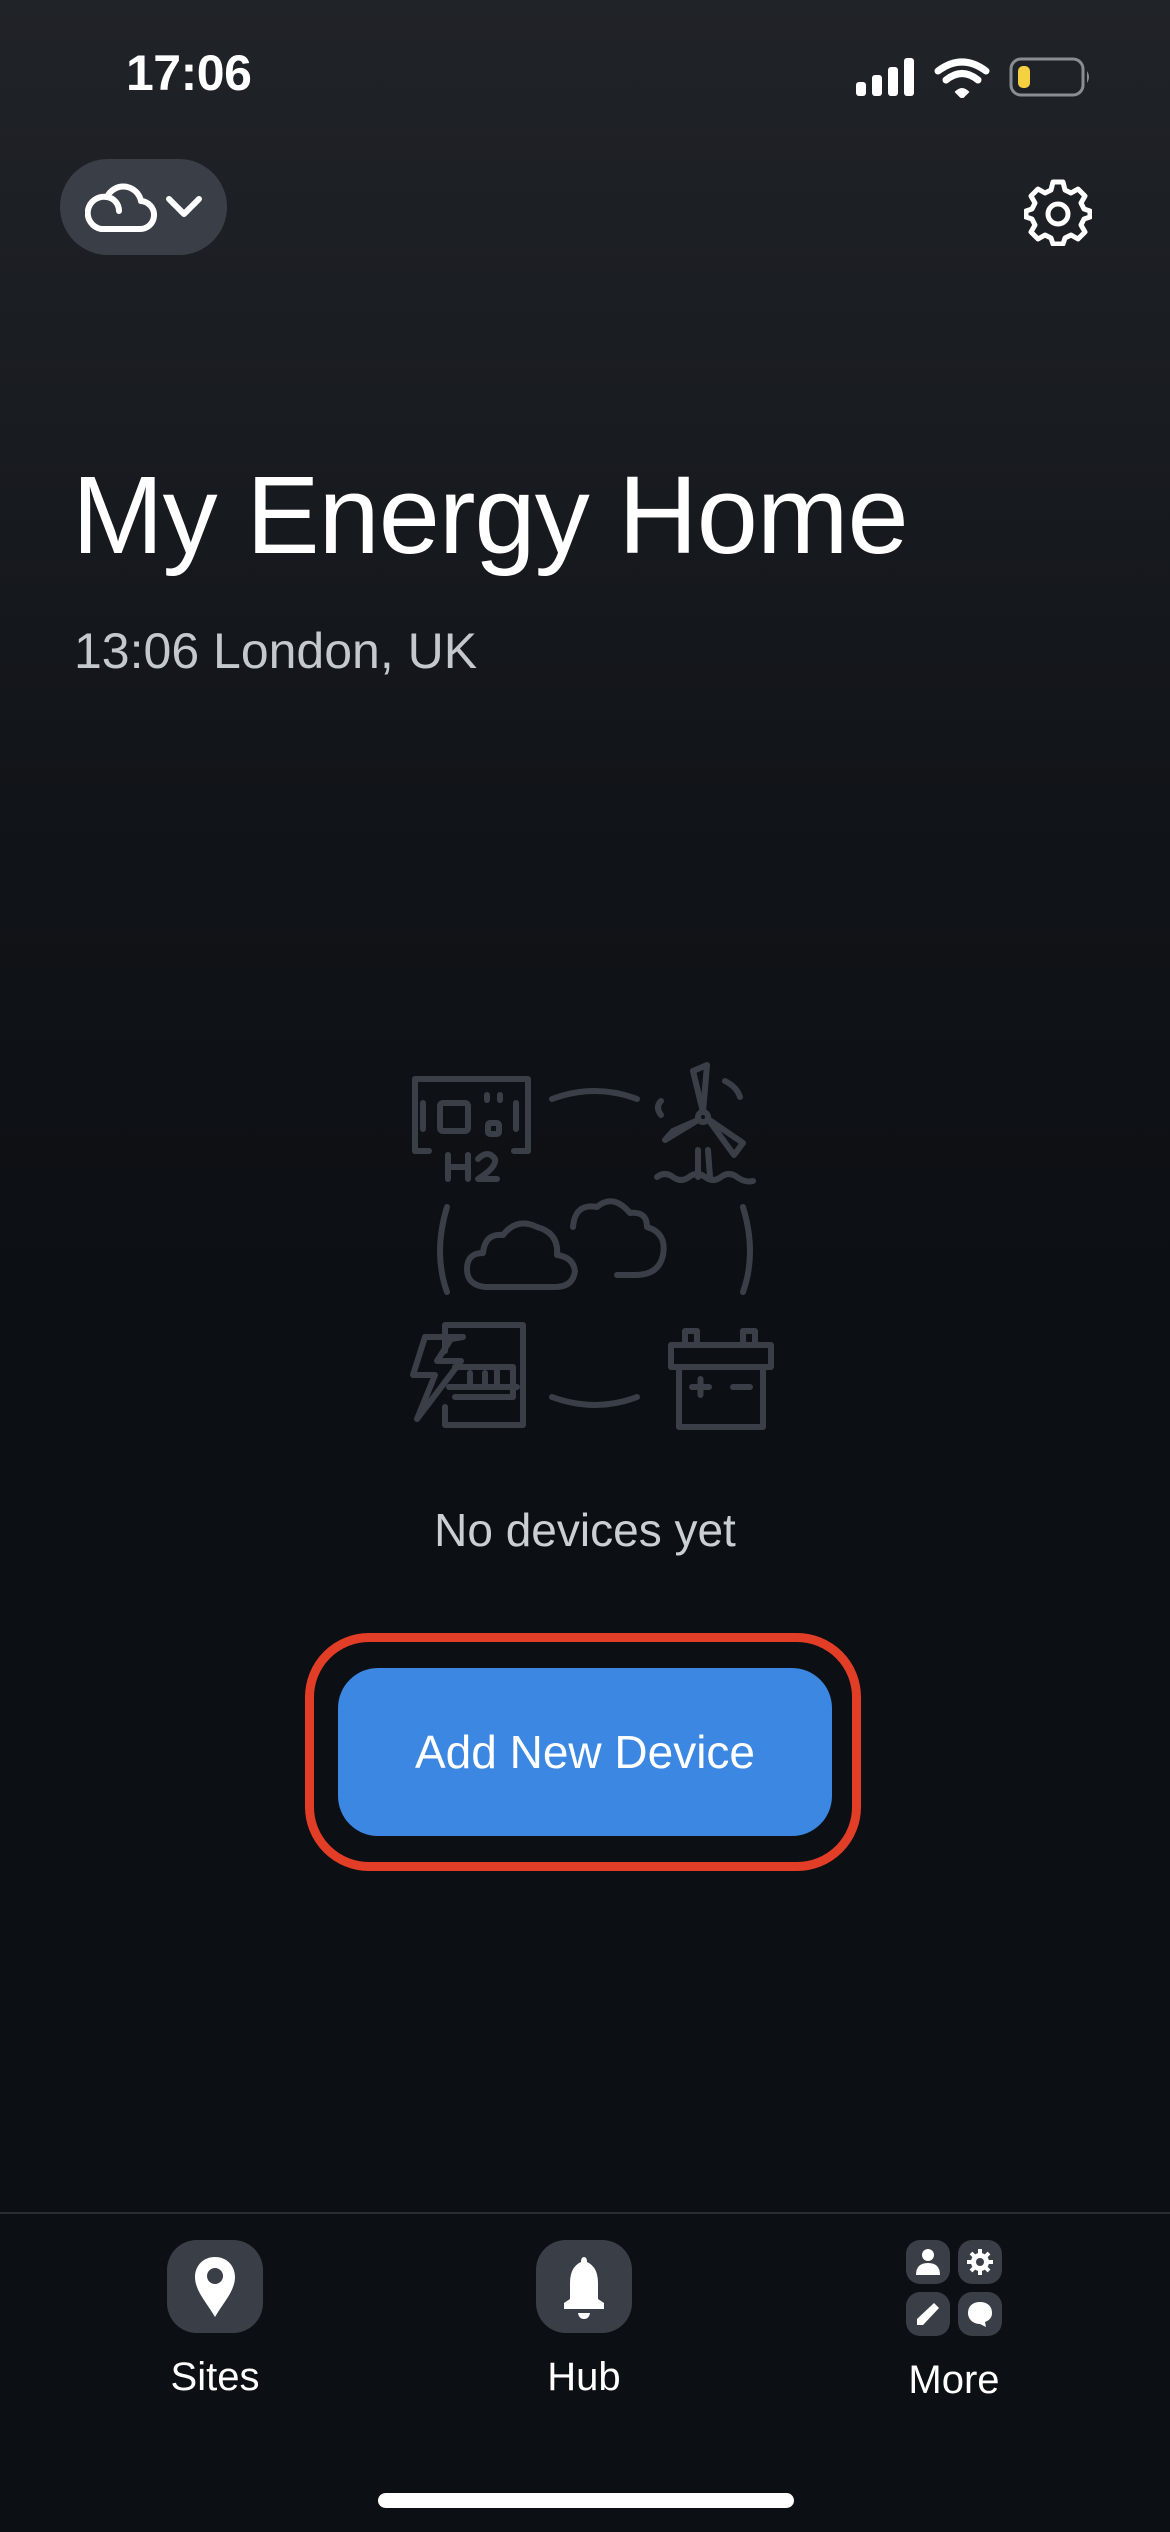 The width and height of the screenshot is (1170, 2532). Describe the element at coordinates (746, 1249) in the screenshot. I see `connector-arc-right` at that location.